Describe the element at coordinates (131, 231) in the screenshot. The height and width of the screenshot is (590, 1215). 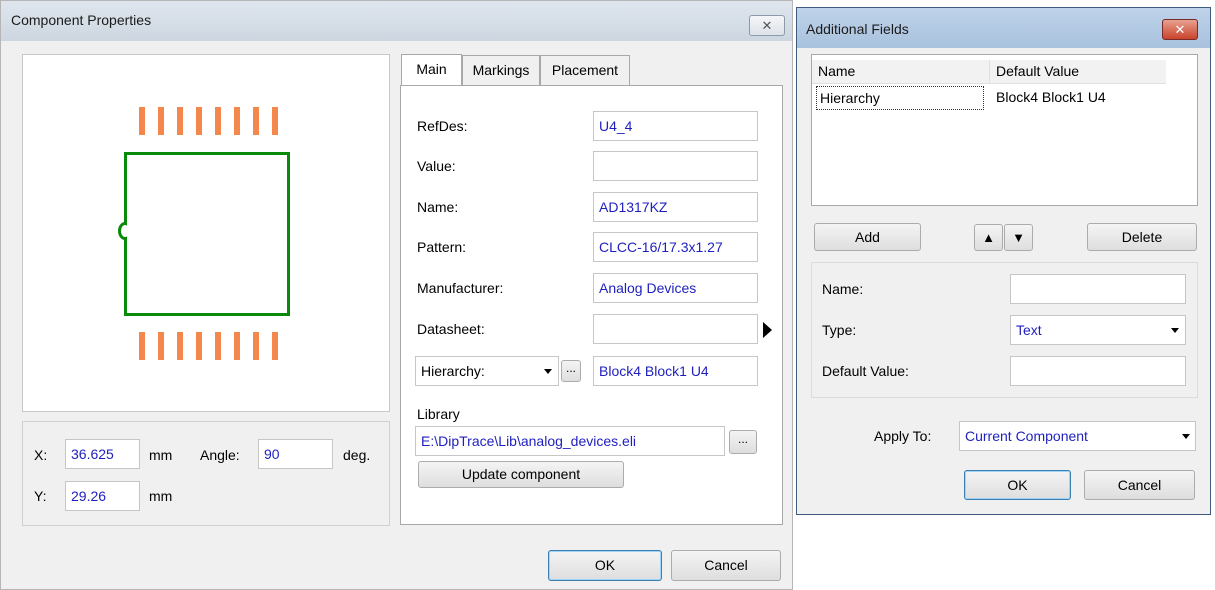
I see `notch-mask` at that location.